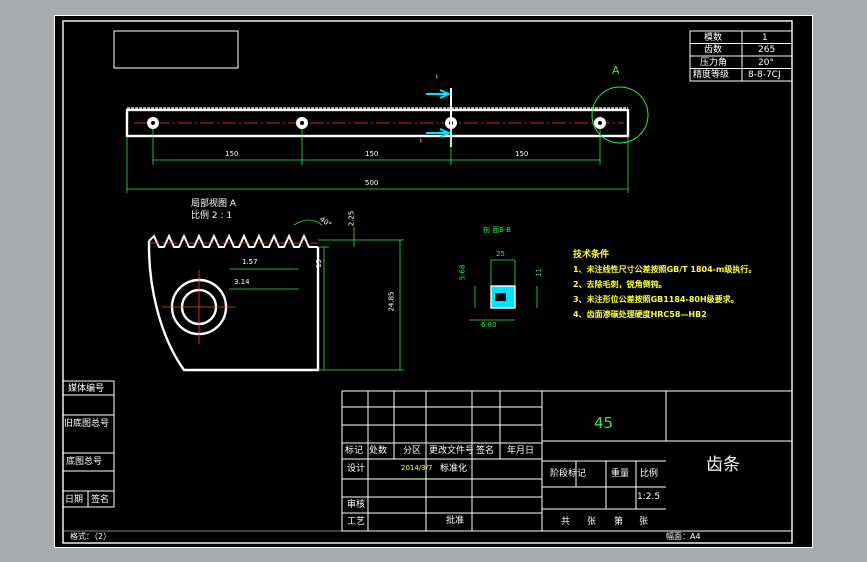 Image resolution: width=867 pixels, height=562 pixels. What do you see at coordinates (250, 262) in the screenshot?
I see `detail-dim-1-57: 1.57` at bounding box center [250, 262].